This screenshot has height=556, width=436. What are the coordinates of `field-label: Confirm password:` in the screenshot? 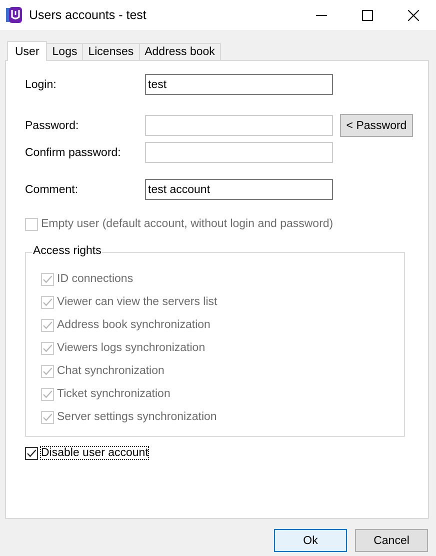 It's located at (73, 152).